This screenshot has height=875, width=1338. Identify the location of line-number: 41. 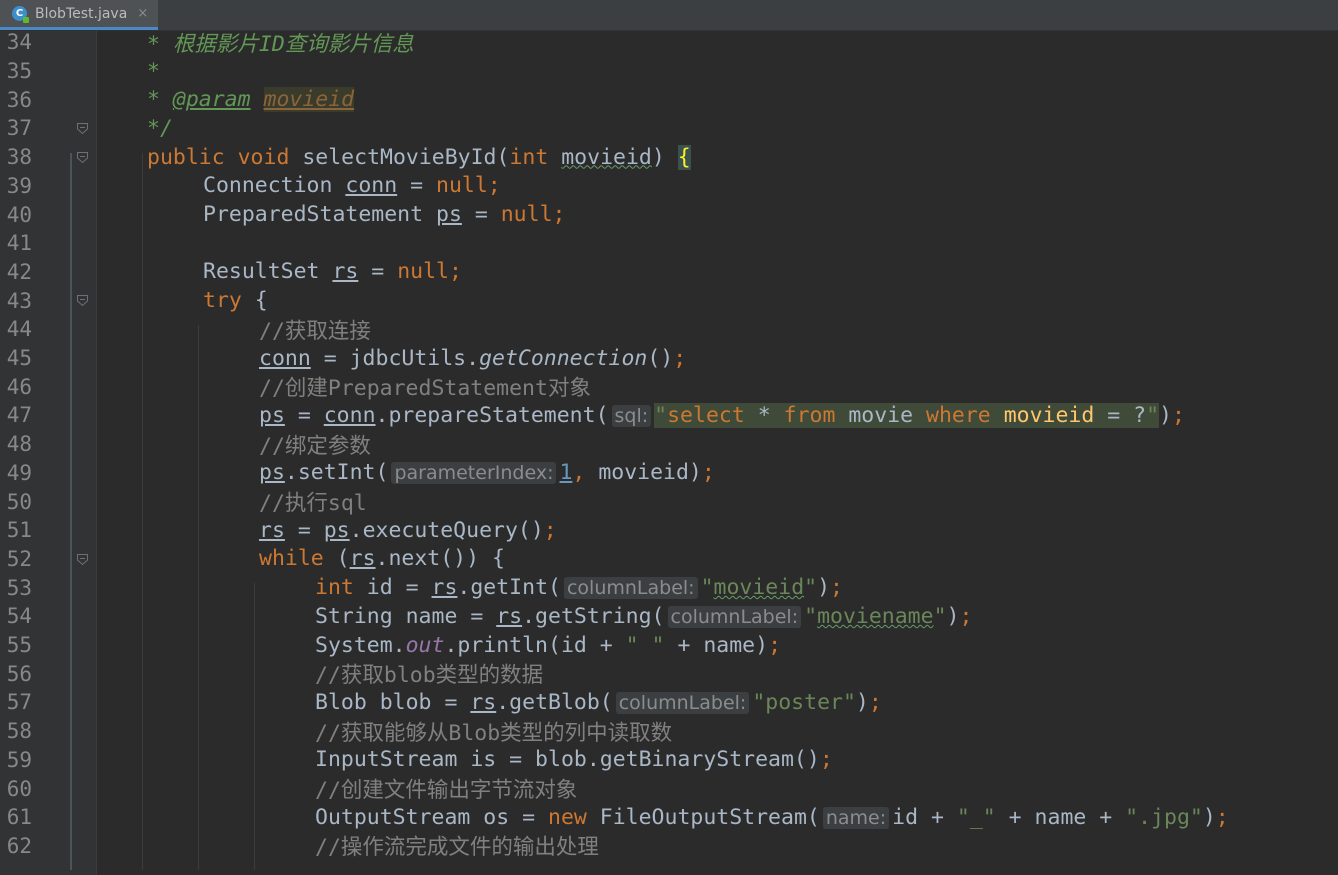
(19, 243).